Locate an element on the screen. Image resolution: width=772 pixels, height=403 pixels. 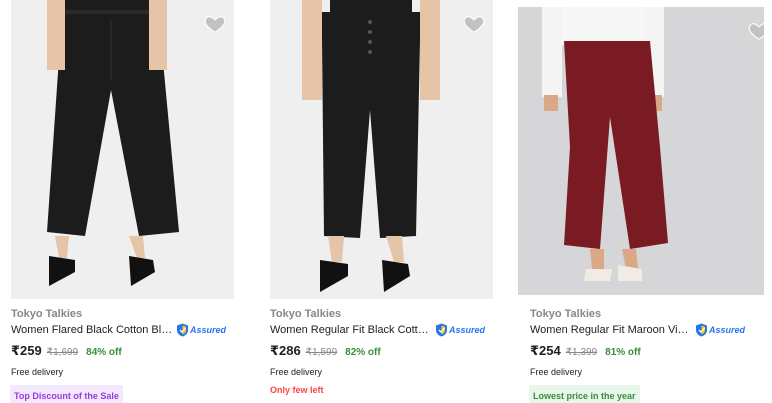
stock-warning: Only few left is located at coordinates (297, 390).